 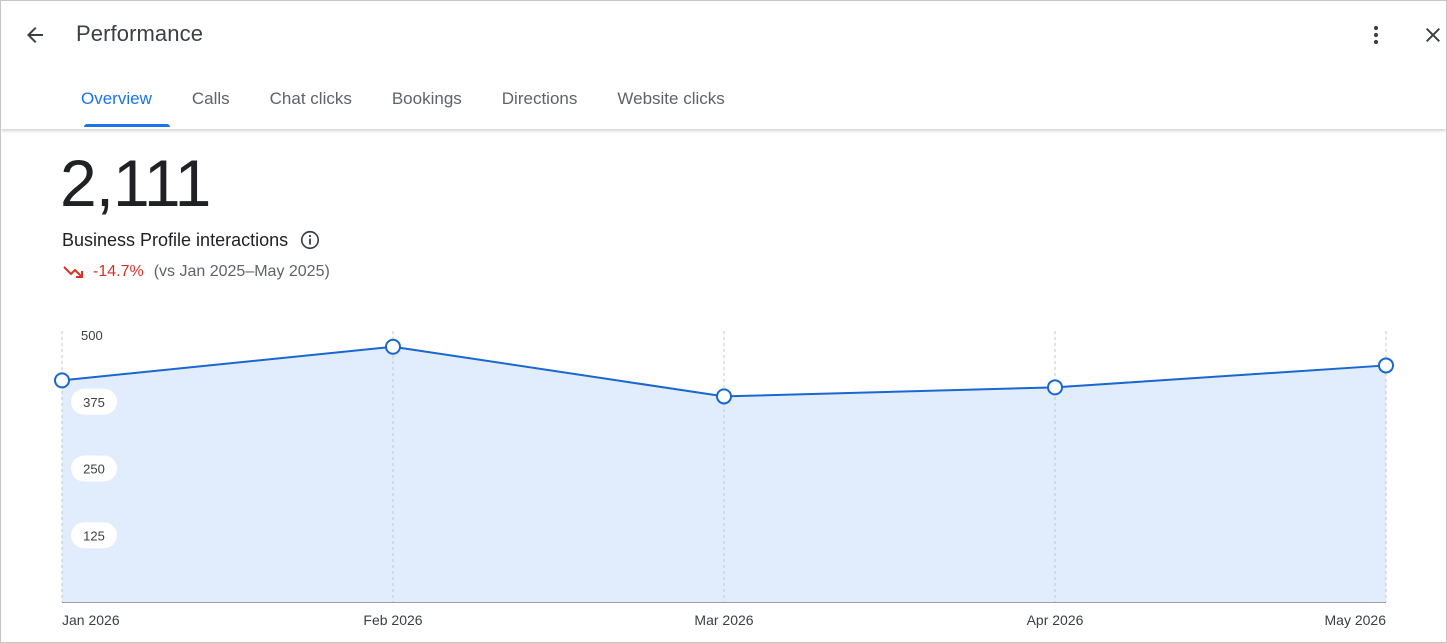 What do you see at coordinates (94, 402) in the screenshot?
I see `y-tick-label: 375` at bounding box center [94, 402].